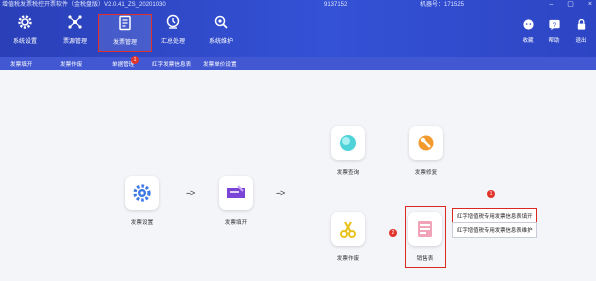 Image resolution: width=596 pixels, height=281 pixels. Describe the element at coordinates (581, 24) in the screenshot. I see `lock-icon` at that location.